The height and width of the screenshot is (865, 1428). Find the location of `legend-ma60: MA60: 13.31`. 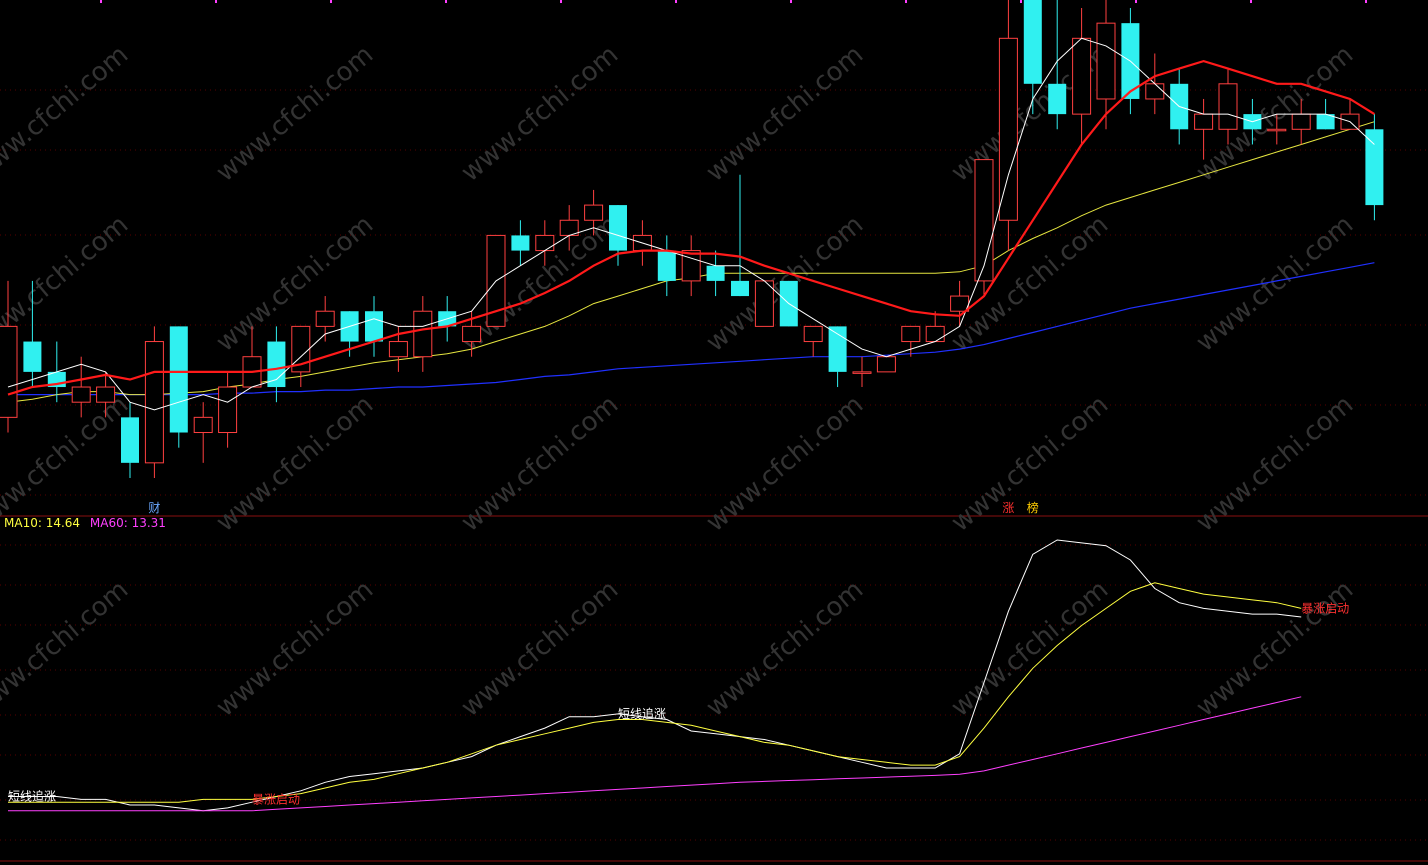

legend-ma60: MA60: 13.31 is located at coordinates (127, 523).